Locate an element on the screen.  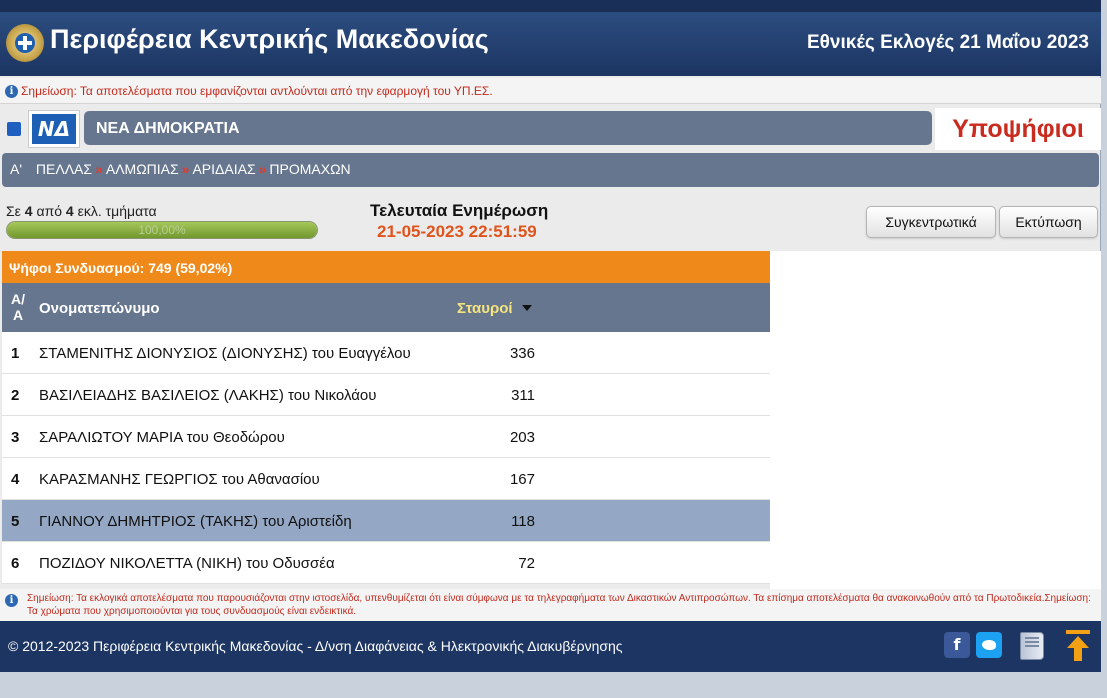
party-logo: ΝΔ is located at coordinates (54, 129).